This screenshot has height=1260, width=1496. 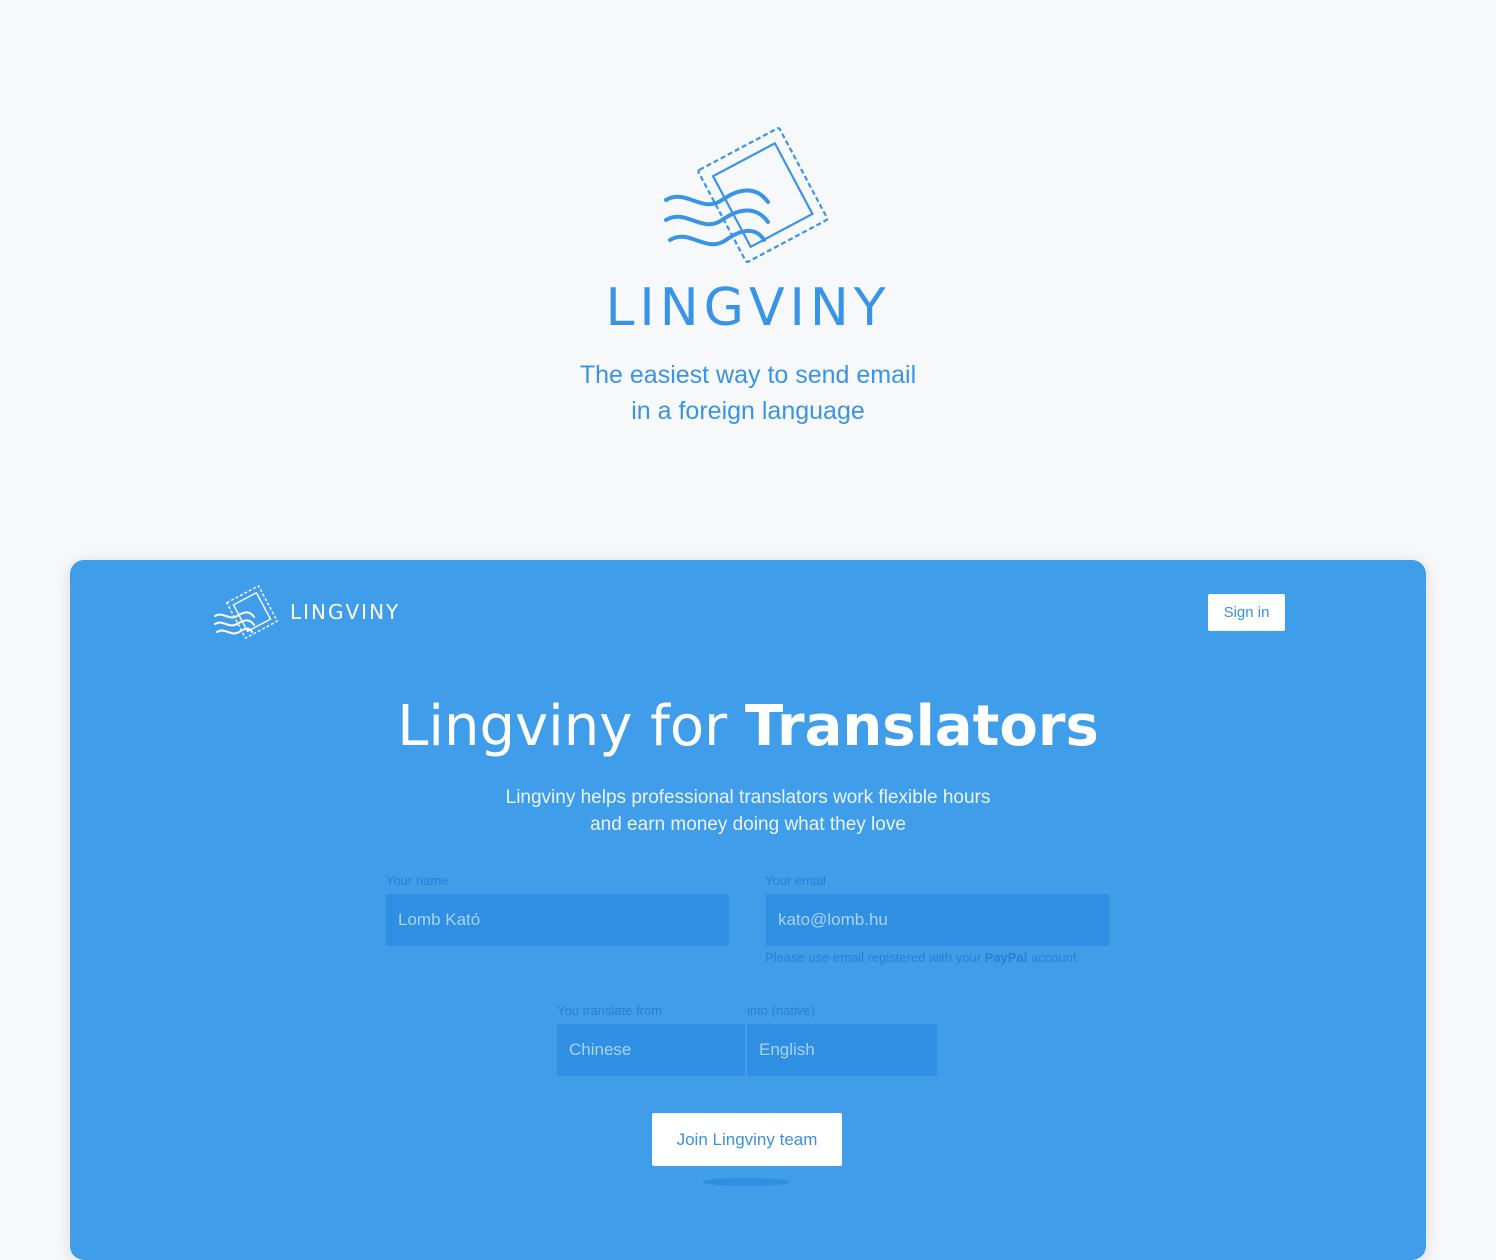 I want to click on into-label: into (native), so click(x=781, y=1010).